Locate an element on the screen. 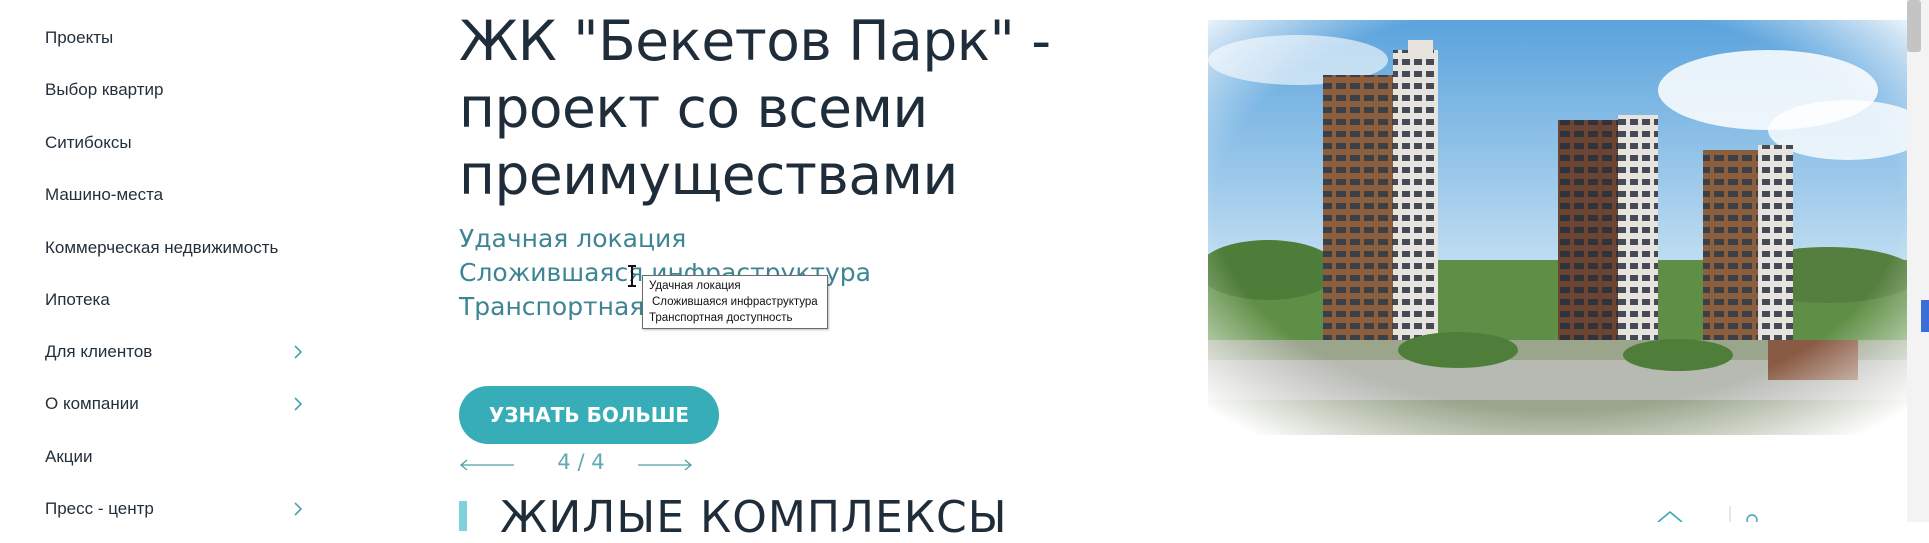  sidebar-item-label: Для клиентов is located at coordinates (99, 351).